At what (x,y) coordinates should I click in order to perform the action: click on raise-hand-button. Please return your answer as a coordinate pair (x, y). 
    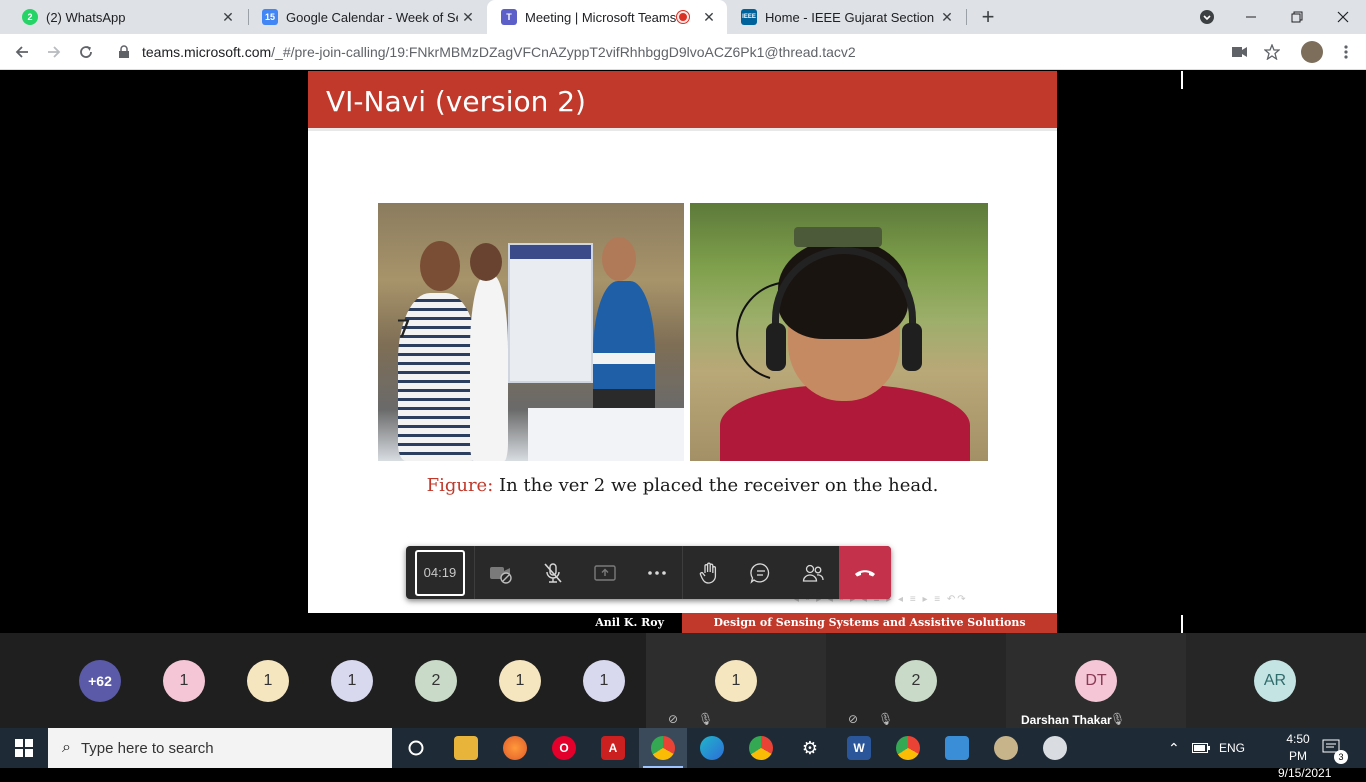
    Looking at the image, I should click on (709, 572).